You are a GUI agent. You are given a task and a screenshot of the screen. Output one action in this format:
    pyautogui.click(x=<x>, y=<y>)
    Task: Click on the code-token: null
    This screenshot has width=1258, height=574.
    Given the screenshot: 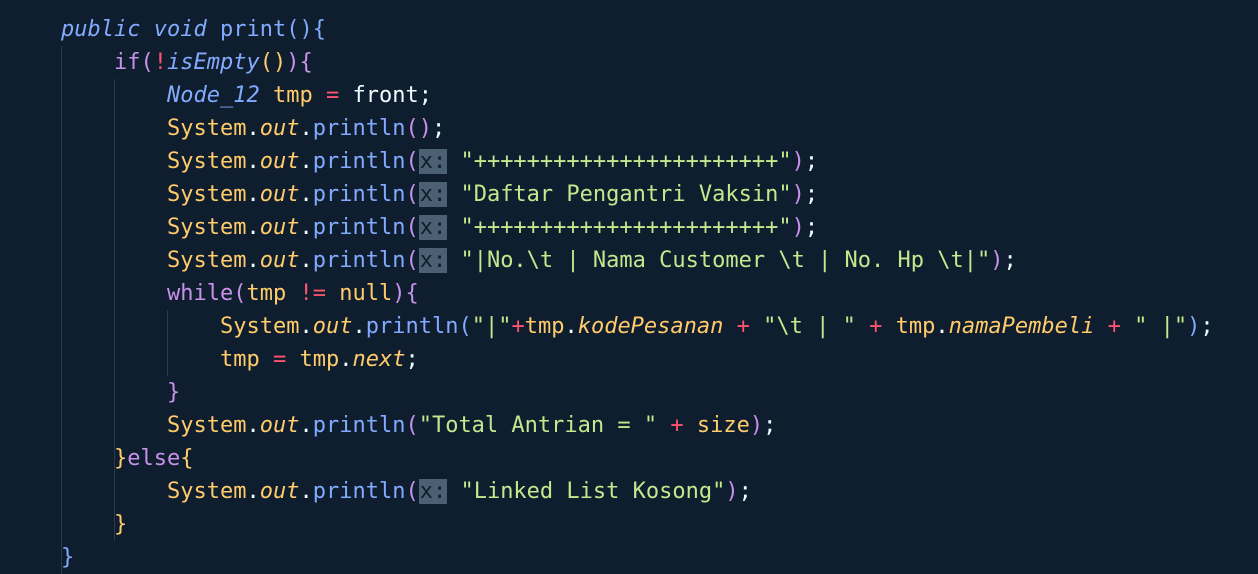 What is the action you would take?
    pyautogui.click(x=366, y=293)
    